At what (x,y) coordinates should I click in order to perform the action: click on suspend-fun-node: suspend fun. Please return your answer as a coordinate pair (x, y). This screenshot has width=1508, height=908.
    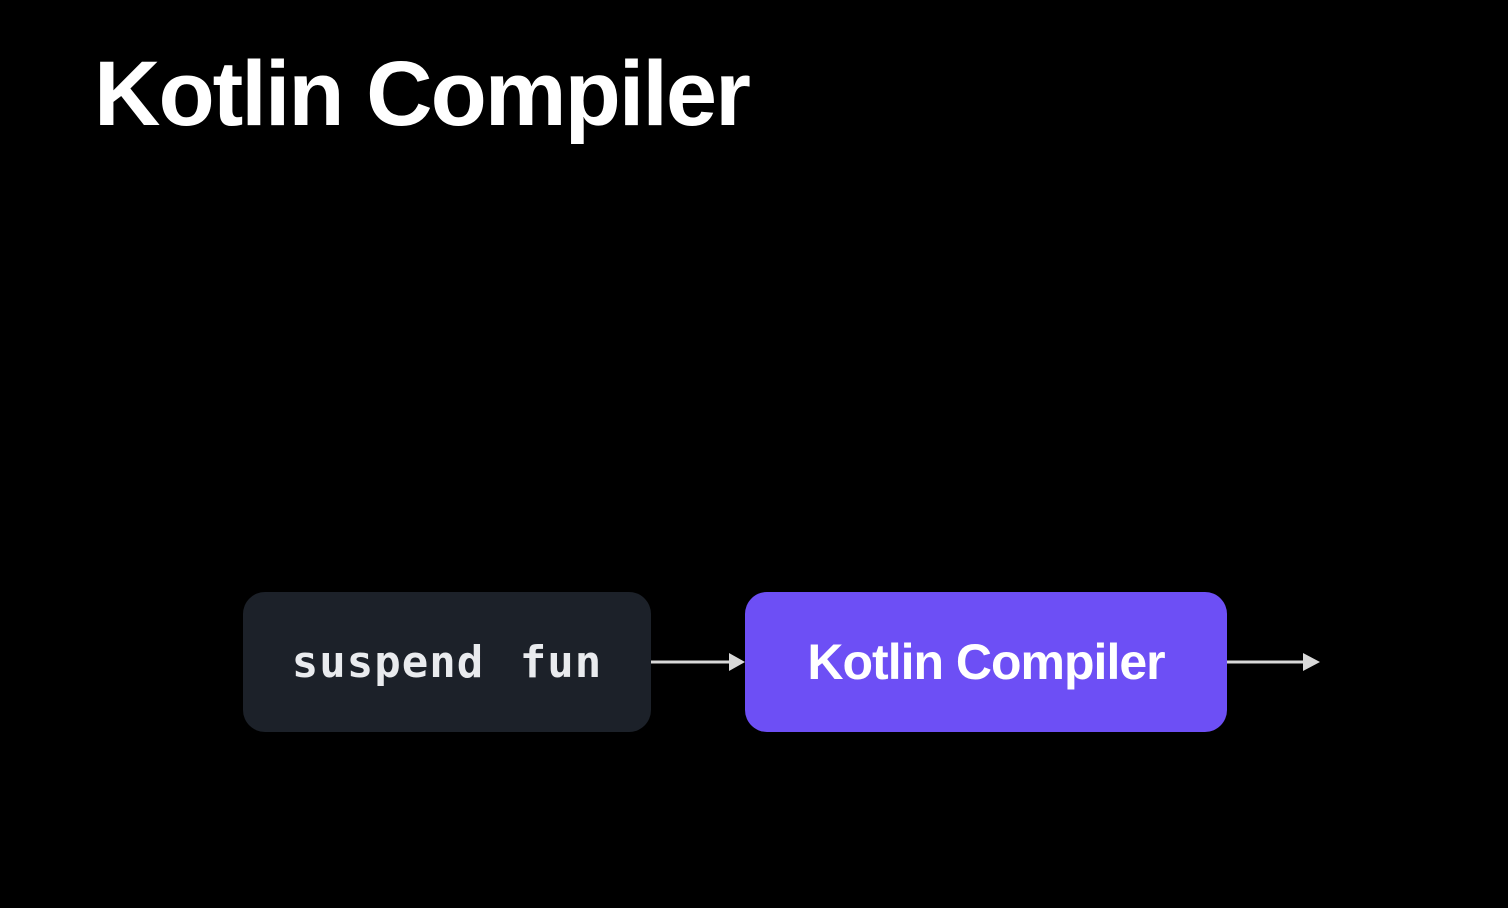
    Looking at the image, I should click on (447, 662).